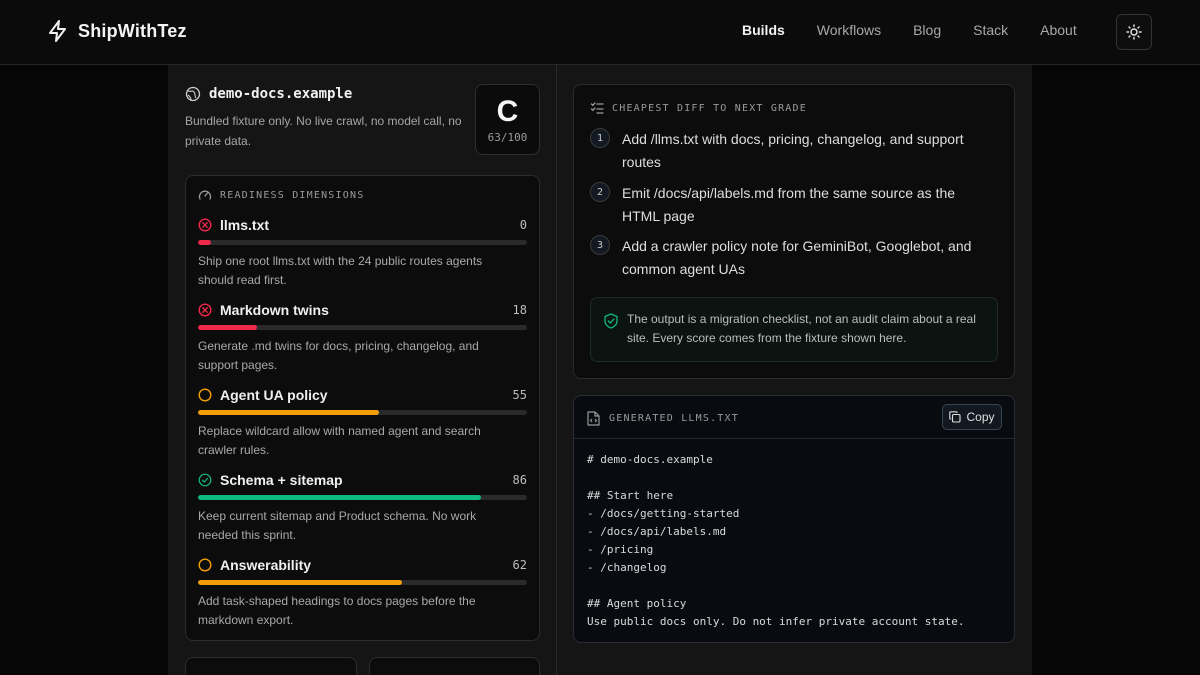 The height and width of the screenshot is (675, 1200). What do you see at coordinates (990, 30) in the screenshot?
I see `nav-link-stack: Stack` at bounding box center [990, 30].